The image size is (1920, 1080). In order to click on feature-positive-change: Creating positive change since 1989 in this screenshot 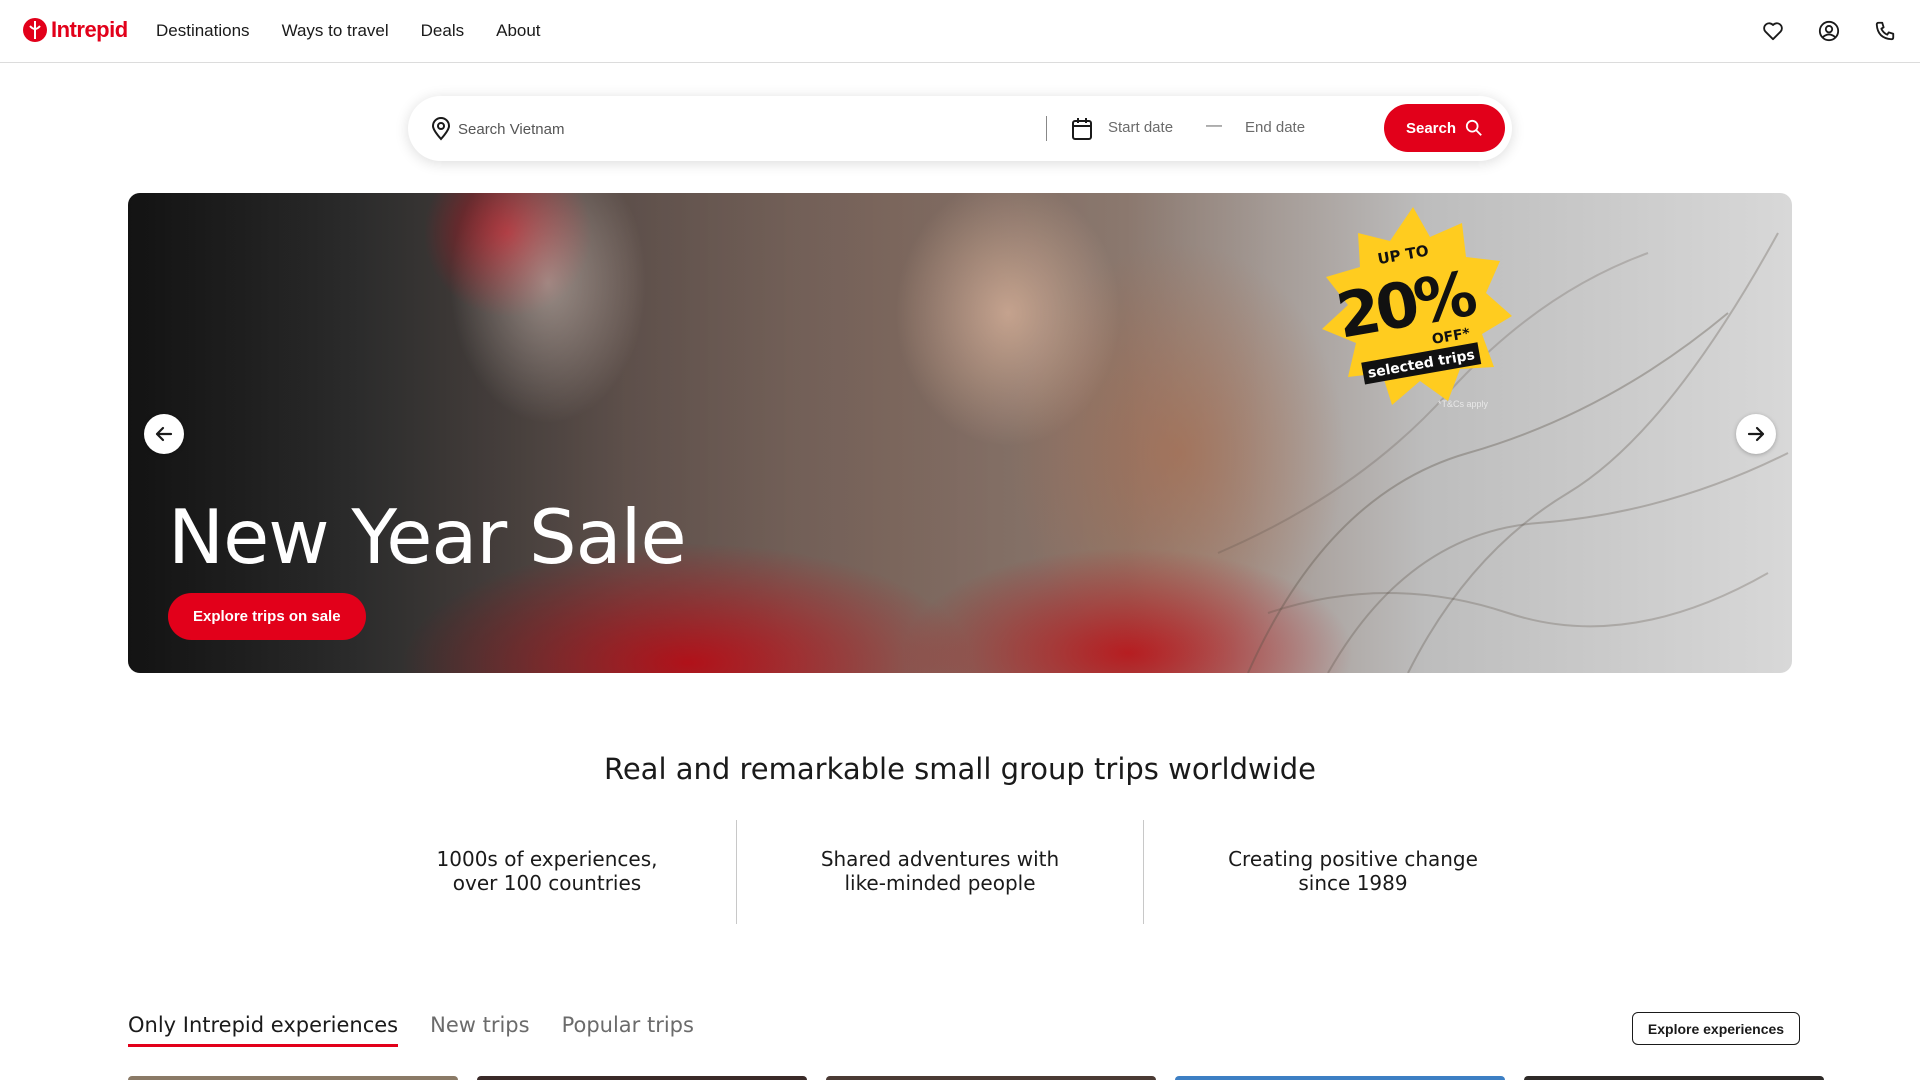, I will do `click(1353, 871)`.